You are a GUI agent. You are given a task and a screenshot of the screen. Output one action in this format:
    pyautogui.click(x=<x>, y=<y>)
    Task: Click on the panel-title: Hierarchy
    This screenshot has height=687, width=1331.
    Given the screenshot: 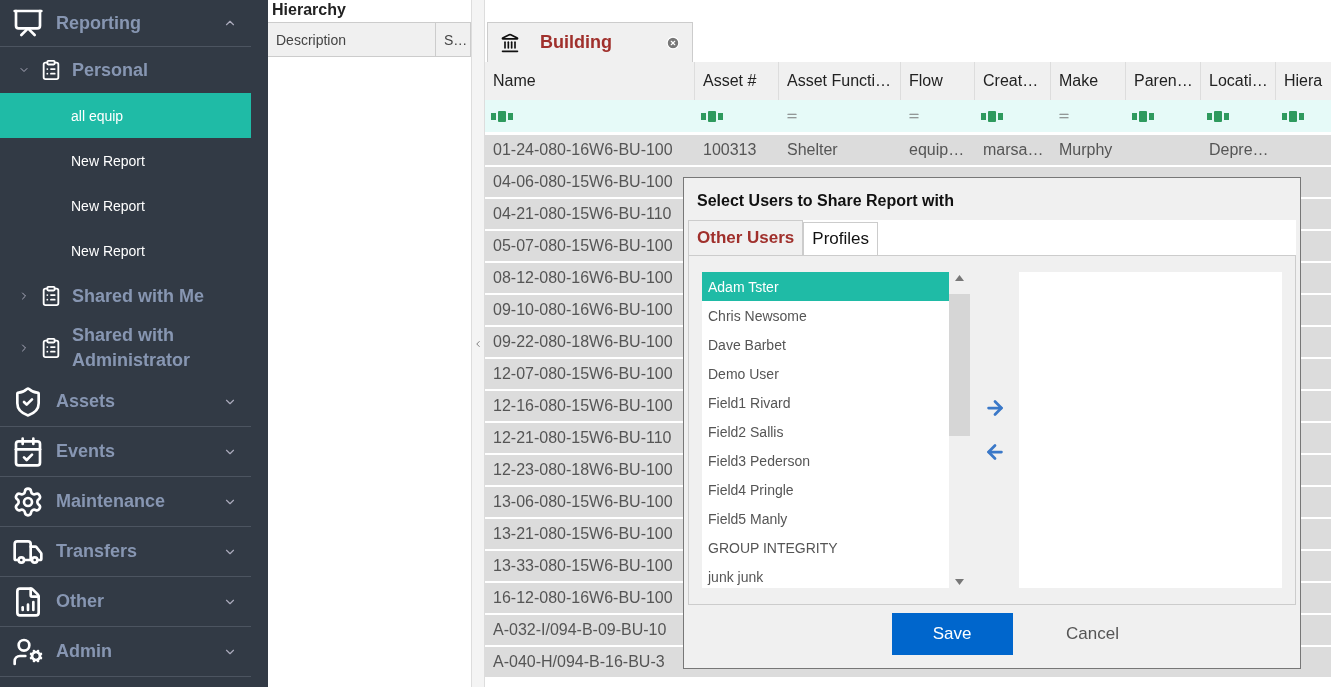 What is the action you would take?
    pyautogui.click(x=309, y=10)
    